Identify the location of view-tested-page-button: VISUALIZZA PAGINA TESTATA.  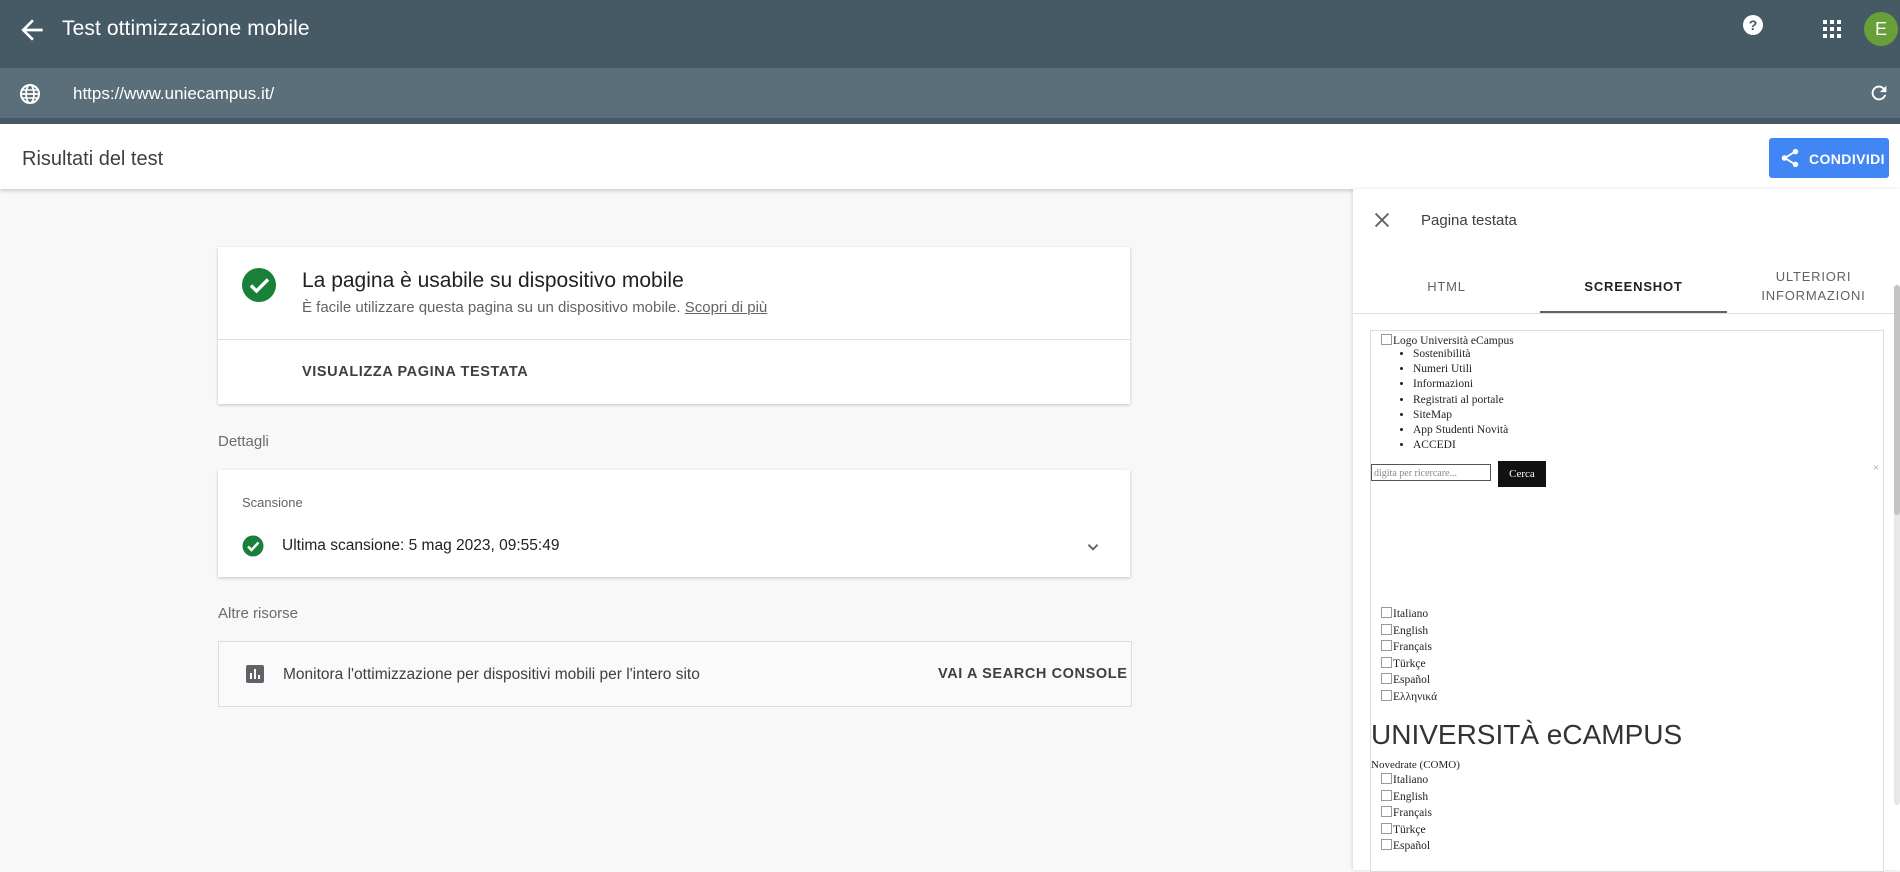
(415, 372).